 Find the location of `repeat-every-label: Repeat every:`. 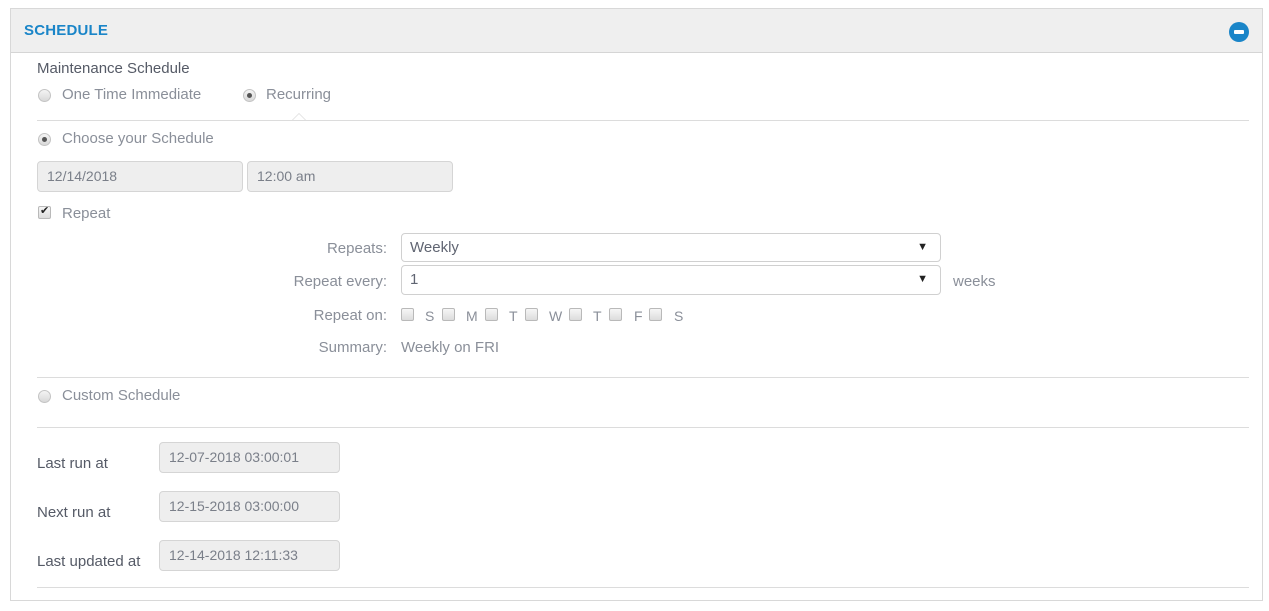

repeat-every-label: Repeat every: is located at coordinates (340, 281).